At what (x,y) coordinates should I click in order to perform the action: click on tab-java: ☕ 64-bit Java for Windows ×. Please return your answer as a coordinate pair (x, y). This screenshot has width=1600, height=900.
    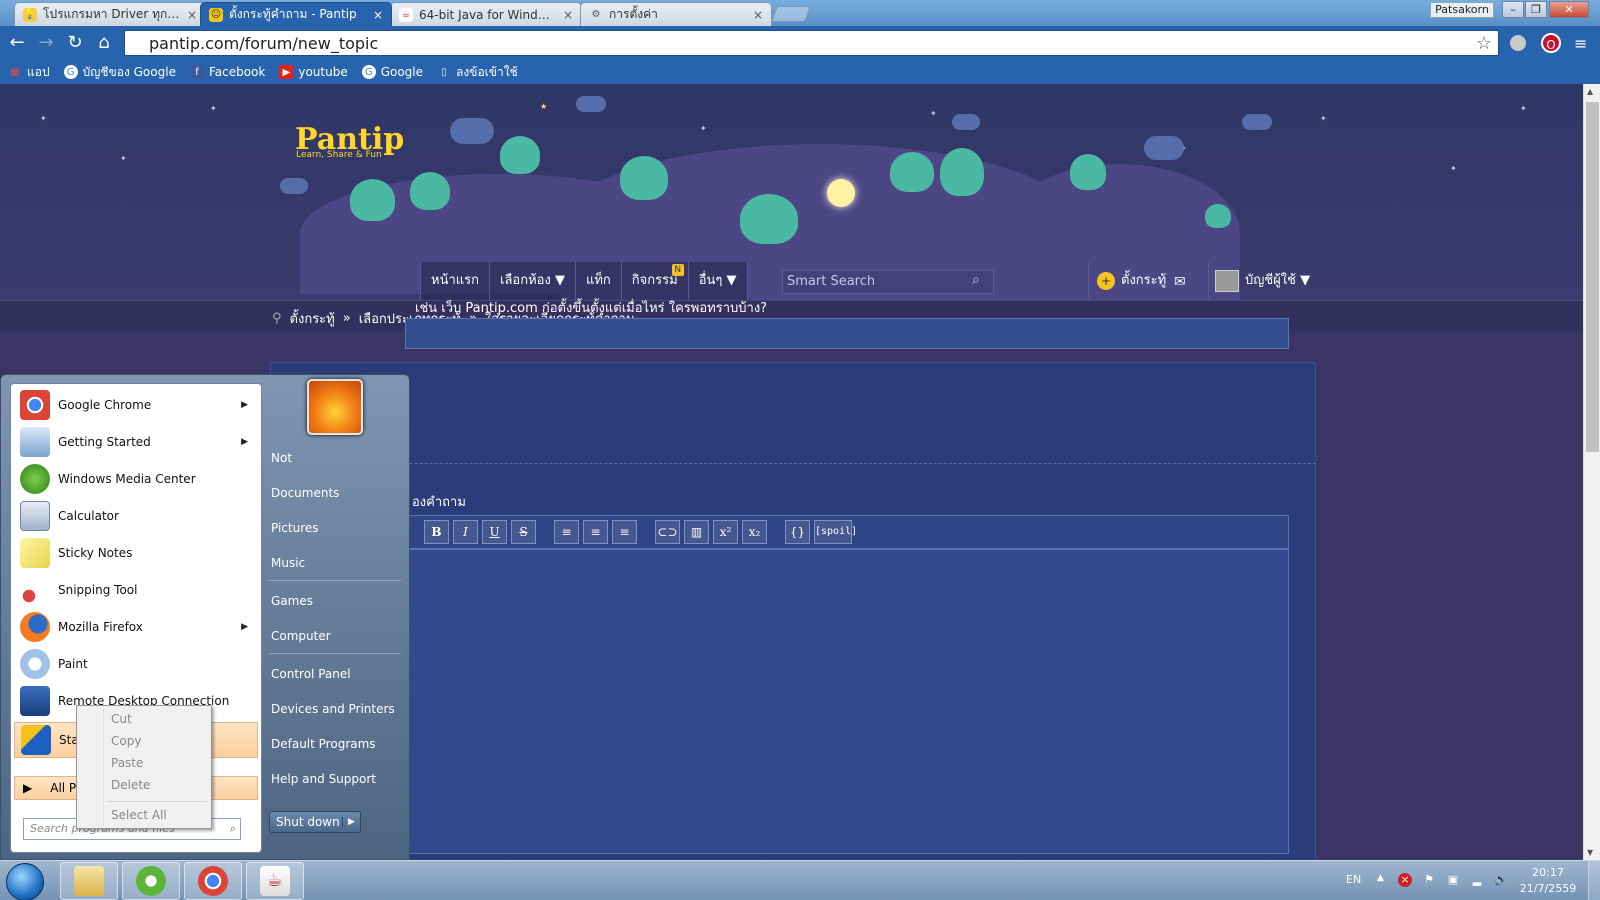
    Looking at the image, I should click on (486, 14).